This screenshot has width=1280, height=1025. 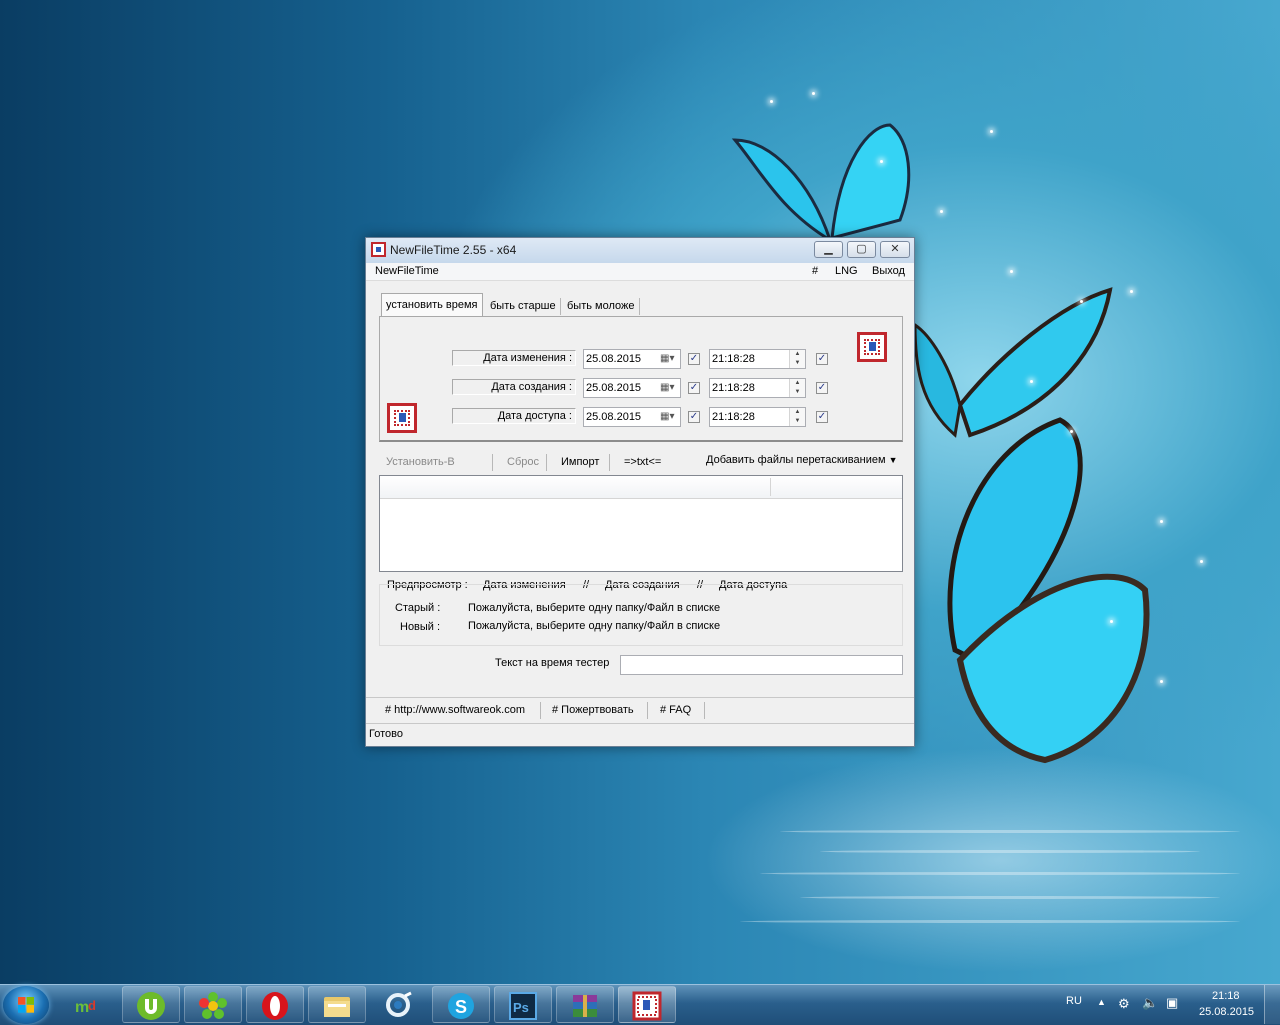 What do you see at coordinates (675, 710) in the screenshot?
I see `faq-link: # FAQ` at bounding box center [675, 710].